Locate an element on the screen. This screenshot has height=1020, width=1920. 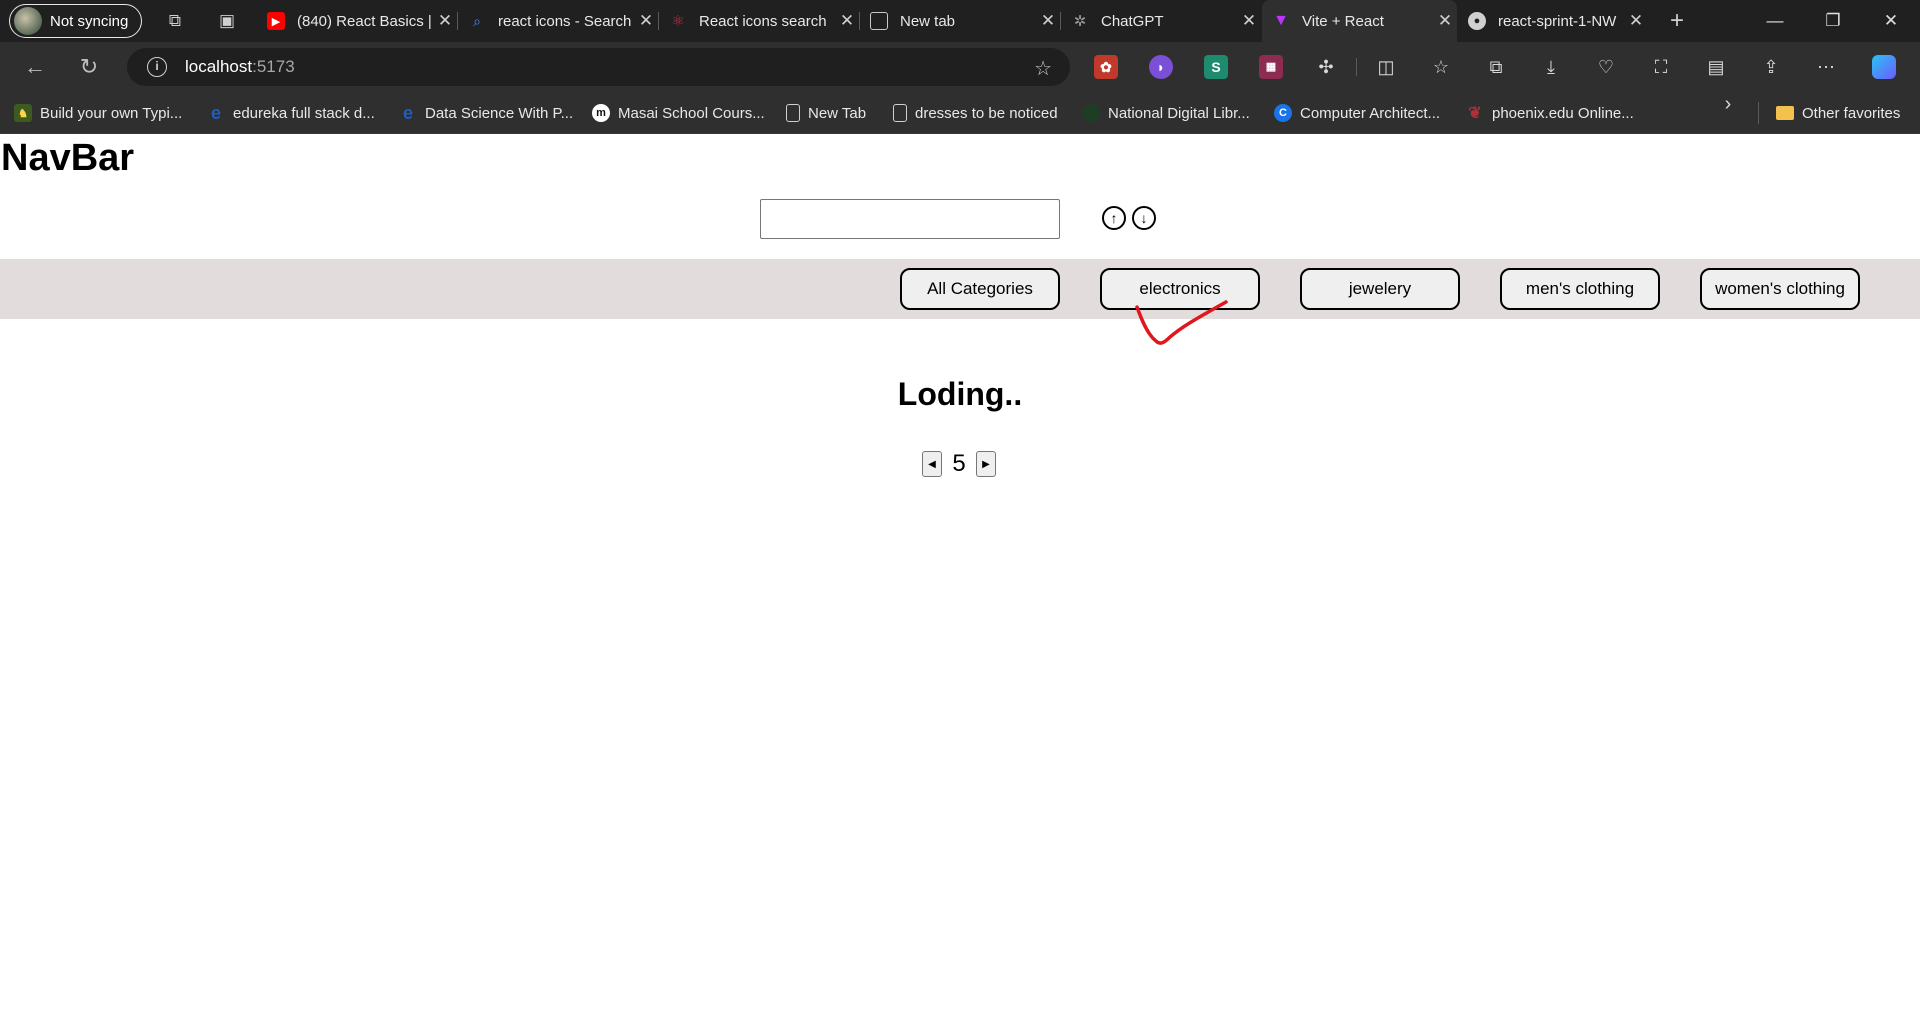
split-screen-icon: ◫ is located at coordinates (1386, 67).